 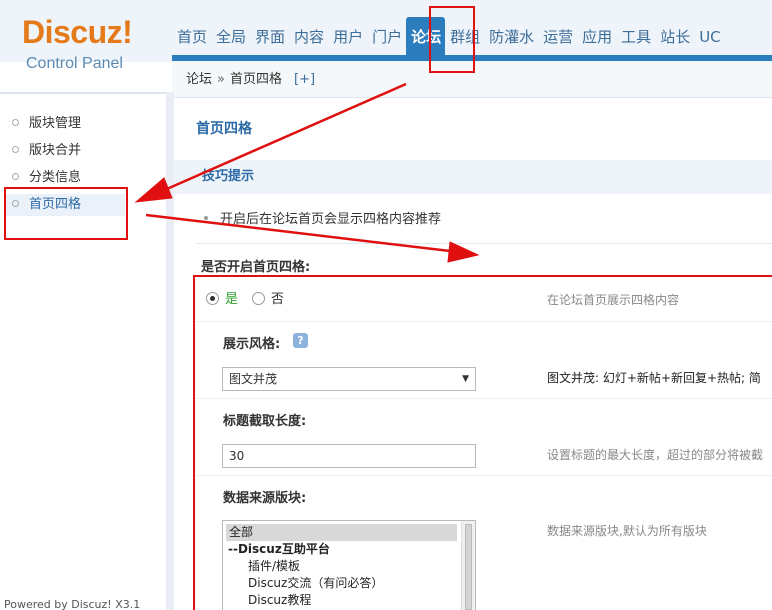 I want to click on nav-ucenter: UC, so click(x=709, y=38).